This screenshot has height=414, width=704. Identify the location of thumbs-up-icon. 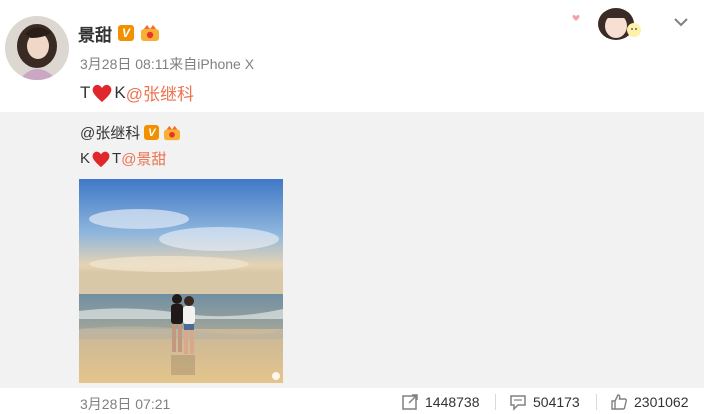
(619, 402).